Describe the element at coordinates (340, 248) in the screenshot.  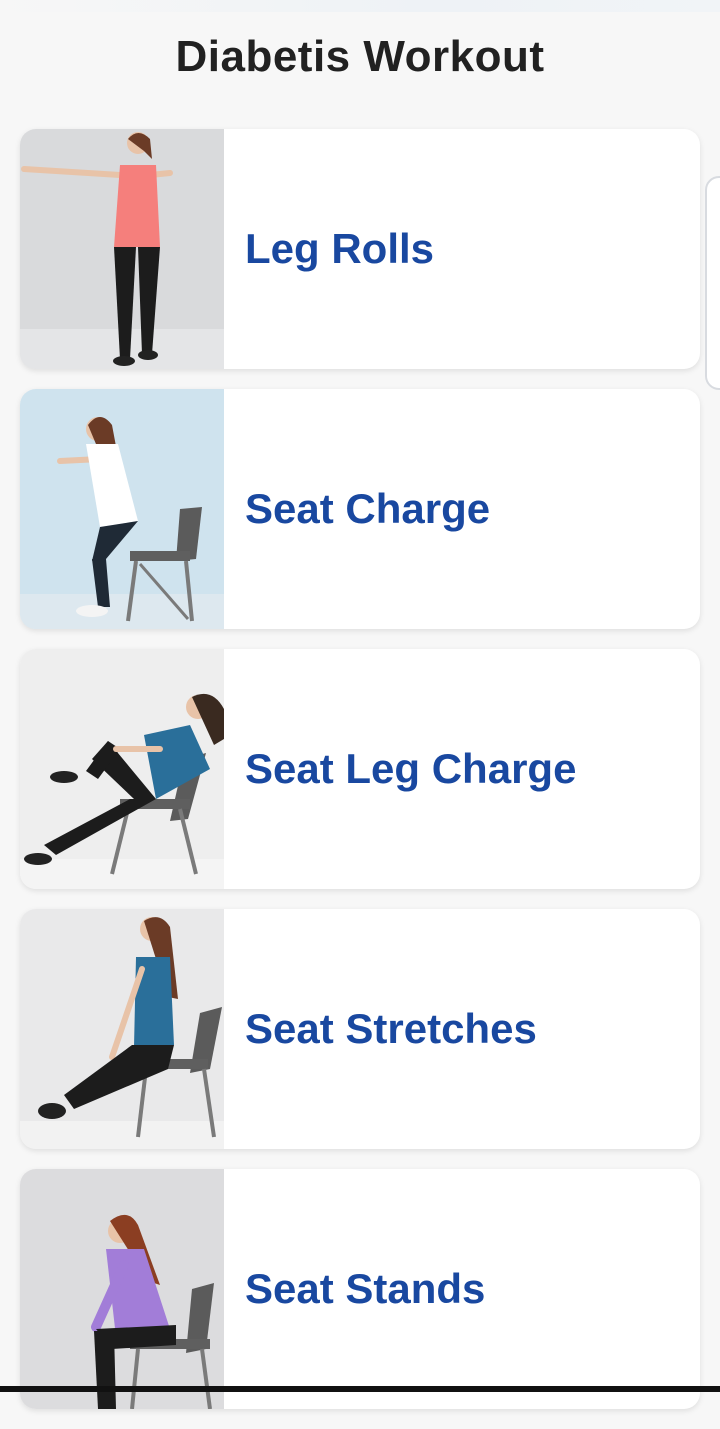
I see `exercise-label: Leg Rolls` at that location.